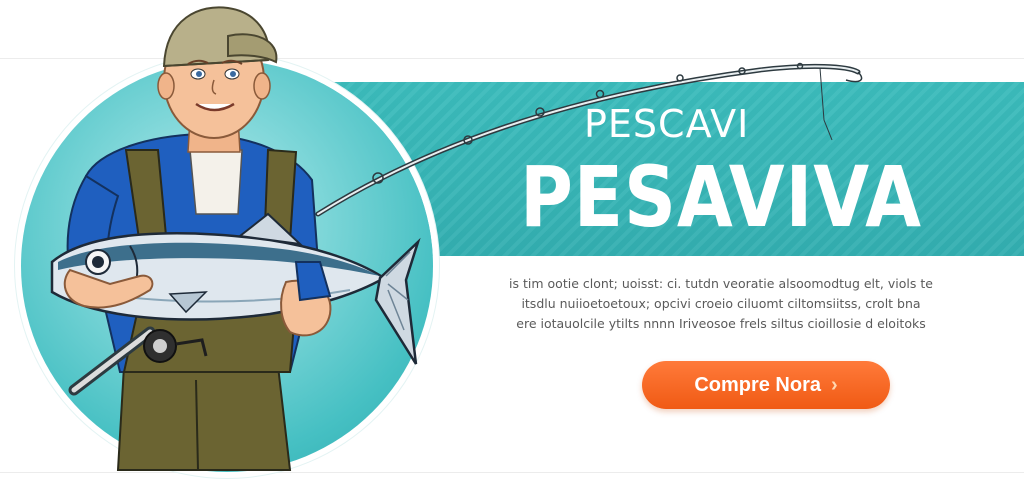 The width and height of the screenshot is (1024, 499). Describe the element at coordinates (667, 124) in the screenshot. I see `brand-subtitle: PESCAVI` at that location.